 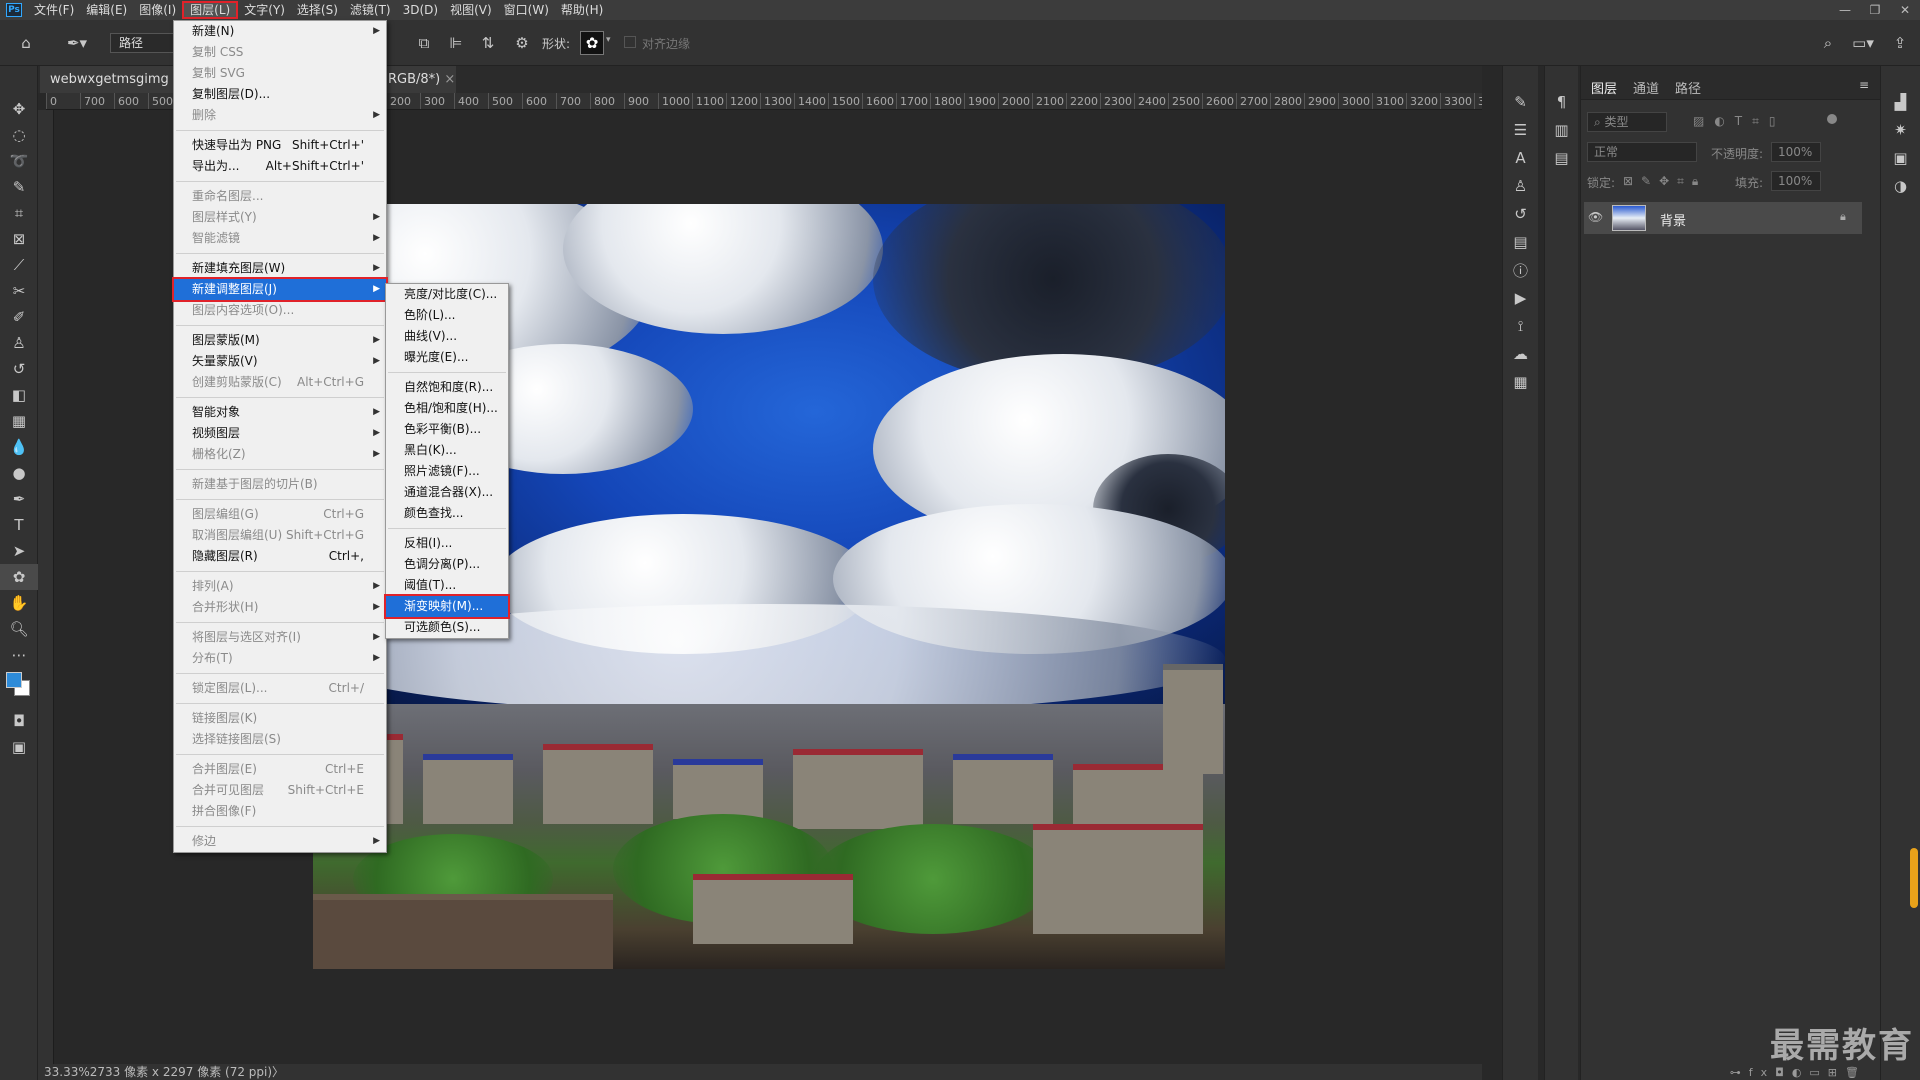 I want to click on menu-10: 帮助(H), so click(x=582, y=10).